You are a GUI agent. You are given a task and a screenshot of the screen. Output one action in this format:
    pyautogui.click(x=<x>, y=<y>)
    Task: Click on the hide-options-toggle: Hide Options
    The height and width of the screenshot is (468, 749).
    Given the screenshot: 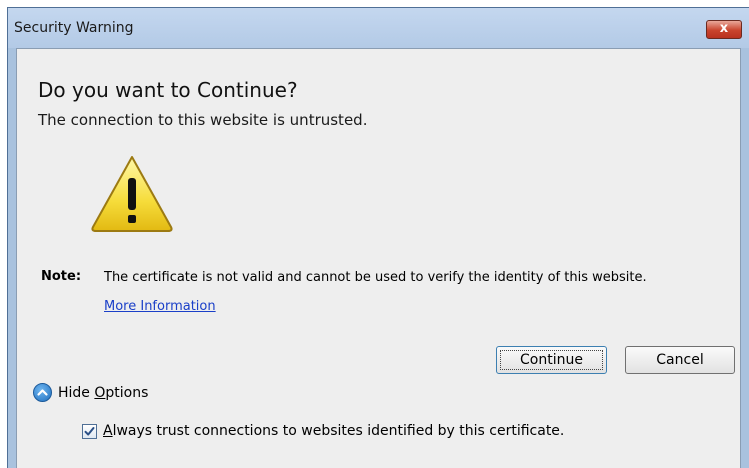 What is the action you would take?
    pyautogui.click(x=90, y=392)
    